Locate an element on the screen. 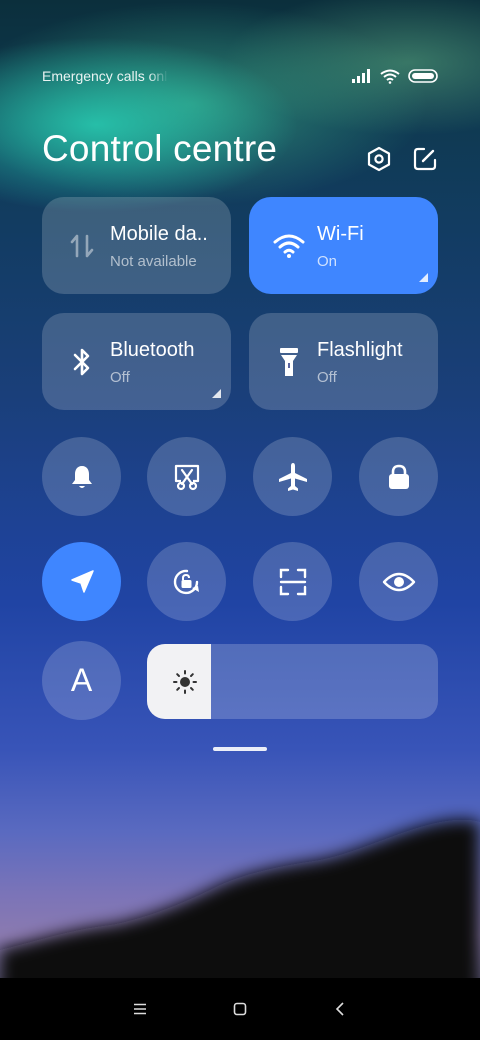 The height and width of the screenshot is (1040, 480). toggle-lock is located at coordinates (398, 476).